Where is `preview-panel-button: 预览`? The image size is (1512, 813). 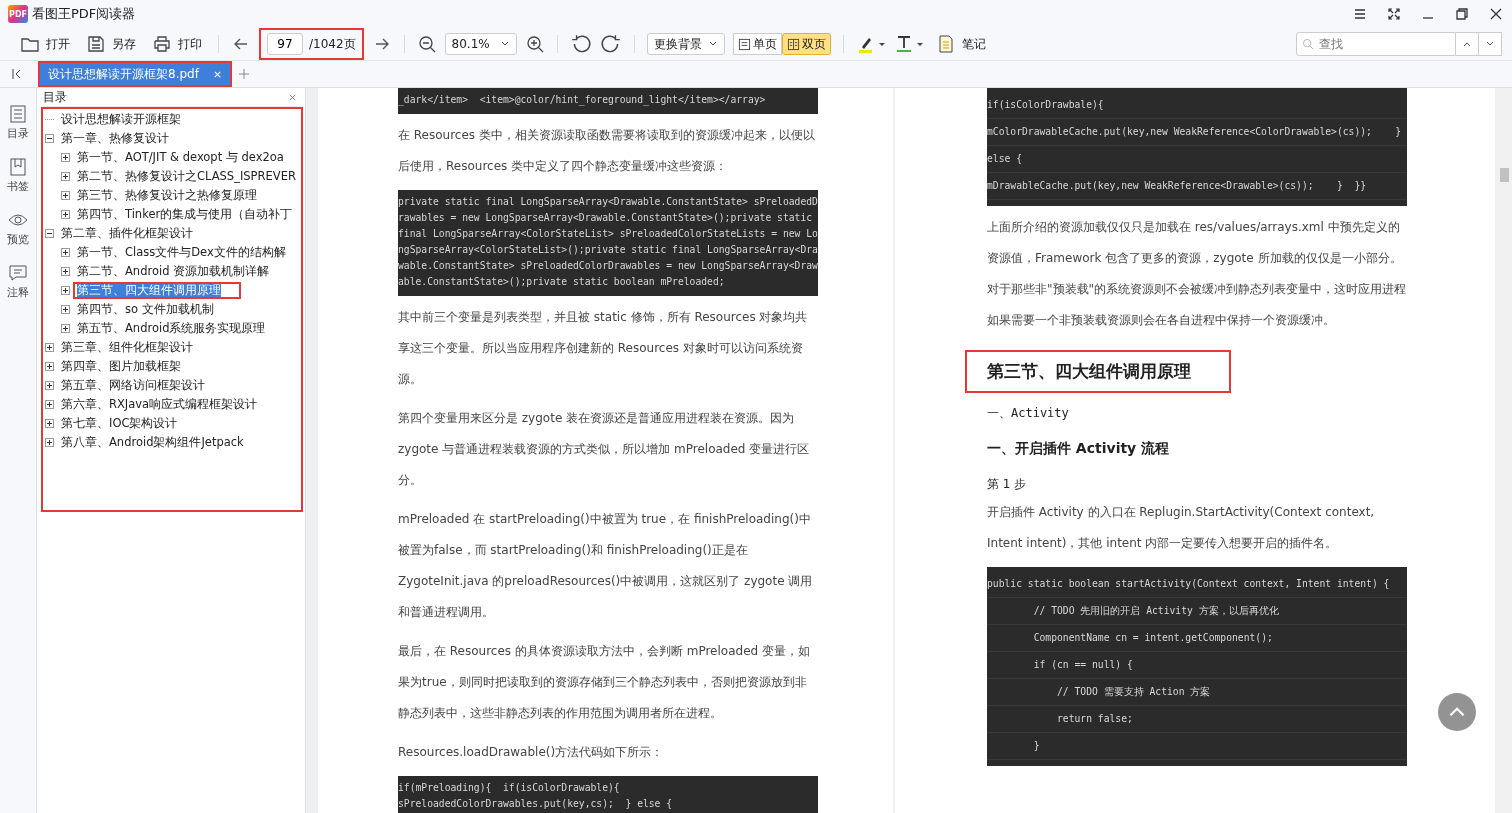
preview-panel-button: 预览 is located at coordinates (18, 228).